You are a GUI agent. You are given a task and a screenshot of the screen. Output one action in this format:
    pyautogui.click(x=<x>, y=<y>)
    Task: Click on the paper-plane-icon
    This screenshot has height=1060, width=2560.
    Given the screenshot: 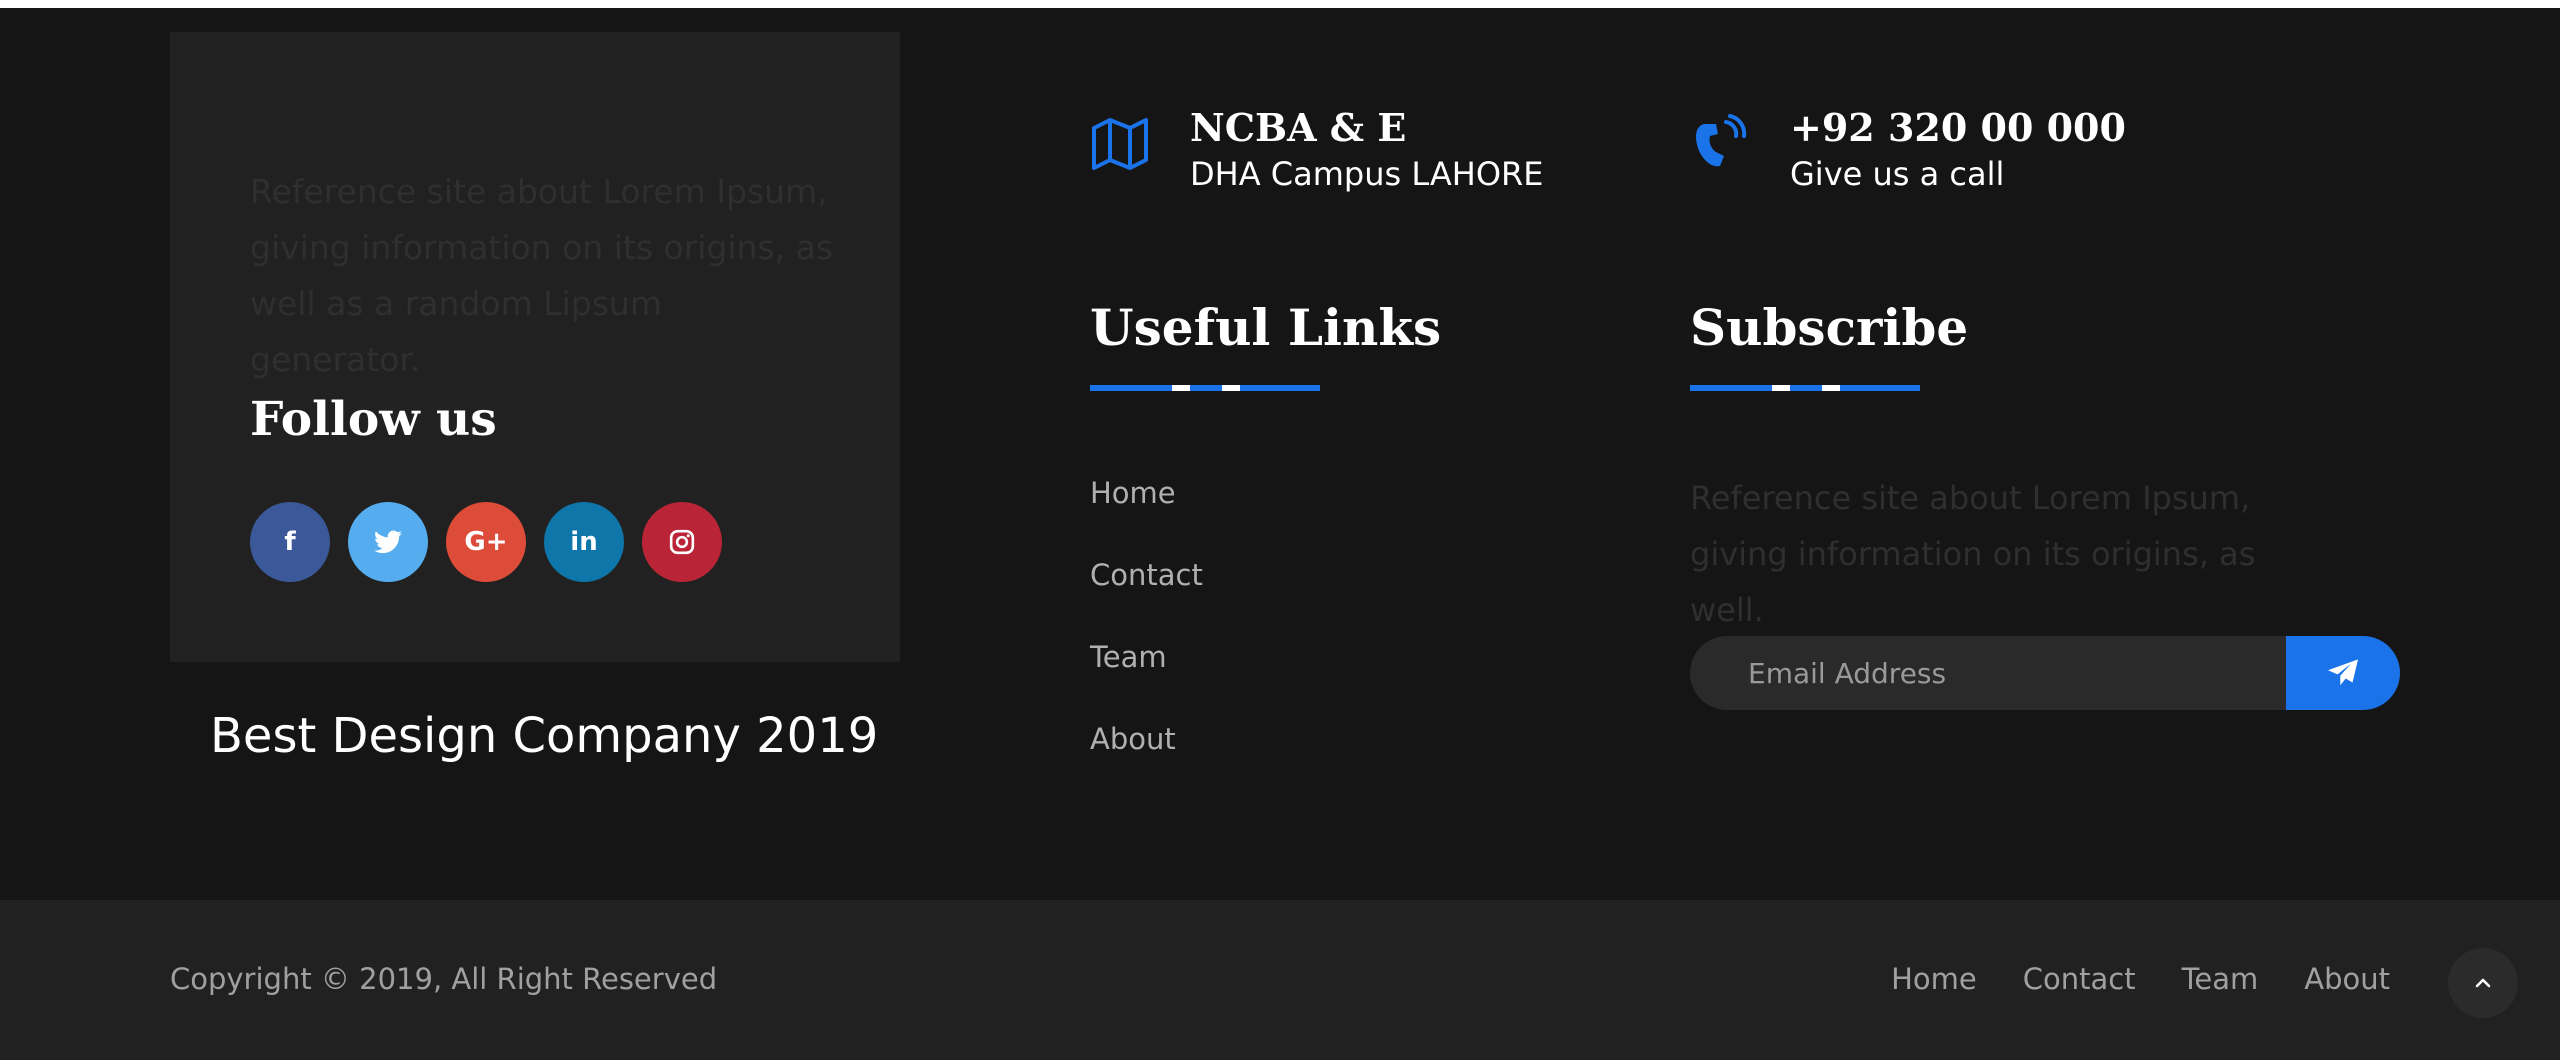 What is the action you would take?
    pyautogui.click(x=2343, y=672)
    